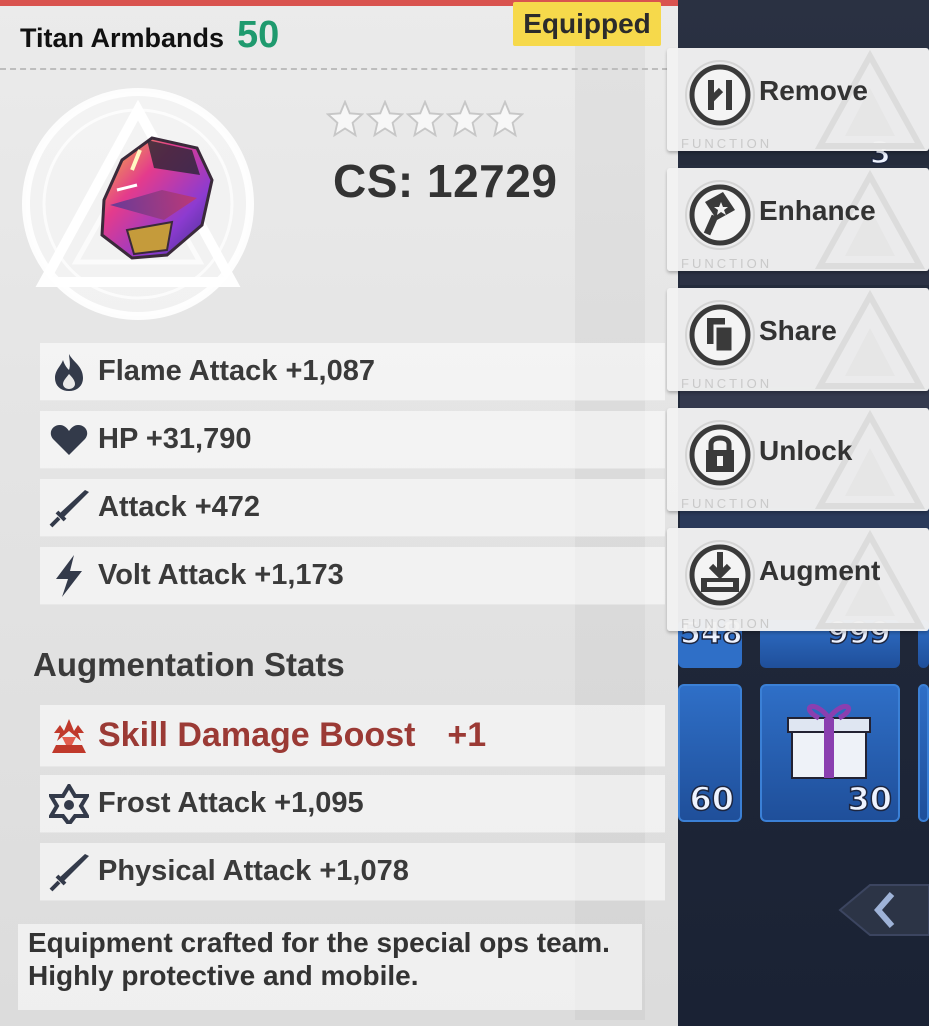 This screenshot has width=929, height=1026. What do you see at coordinates (720, 215) in the screenshot?
I see `hammer-icon` at bounding box center [720, 215].